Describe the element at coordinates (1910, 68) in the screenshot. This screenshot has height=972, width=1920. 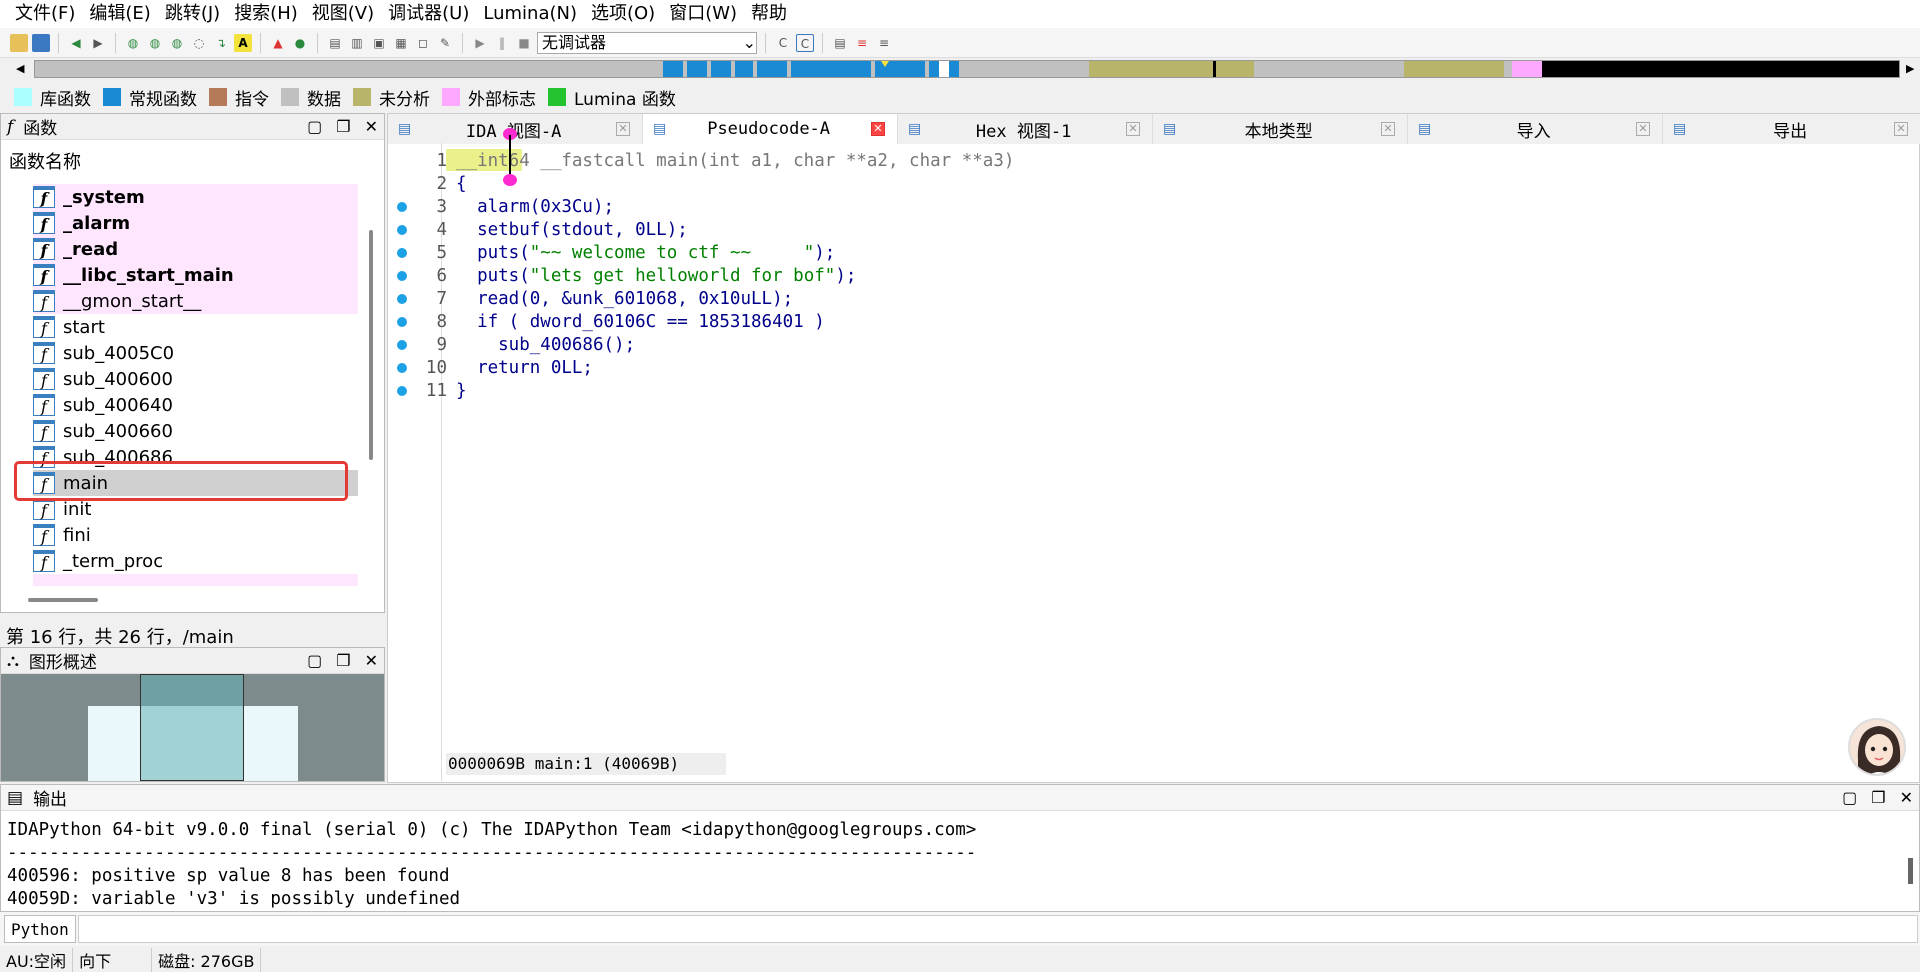
I see `nav-right-arrow-icon: ▶` at that location.